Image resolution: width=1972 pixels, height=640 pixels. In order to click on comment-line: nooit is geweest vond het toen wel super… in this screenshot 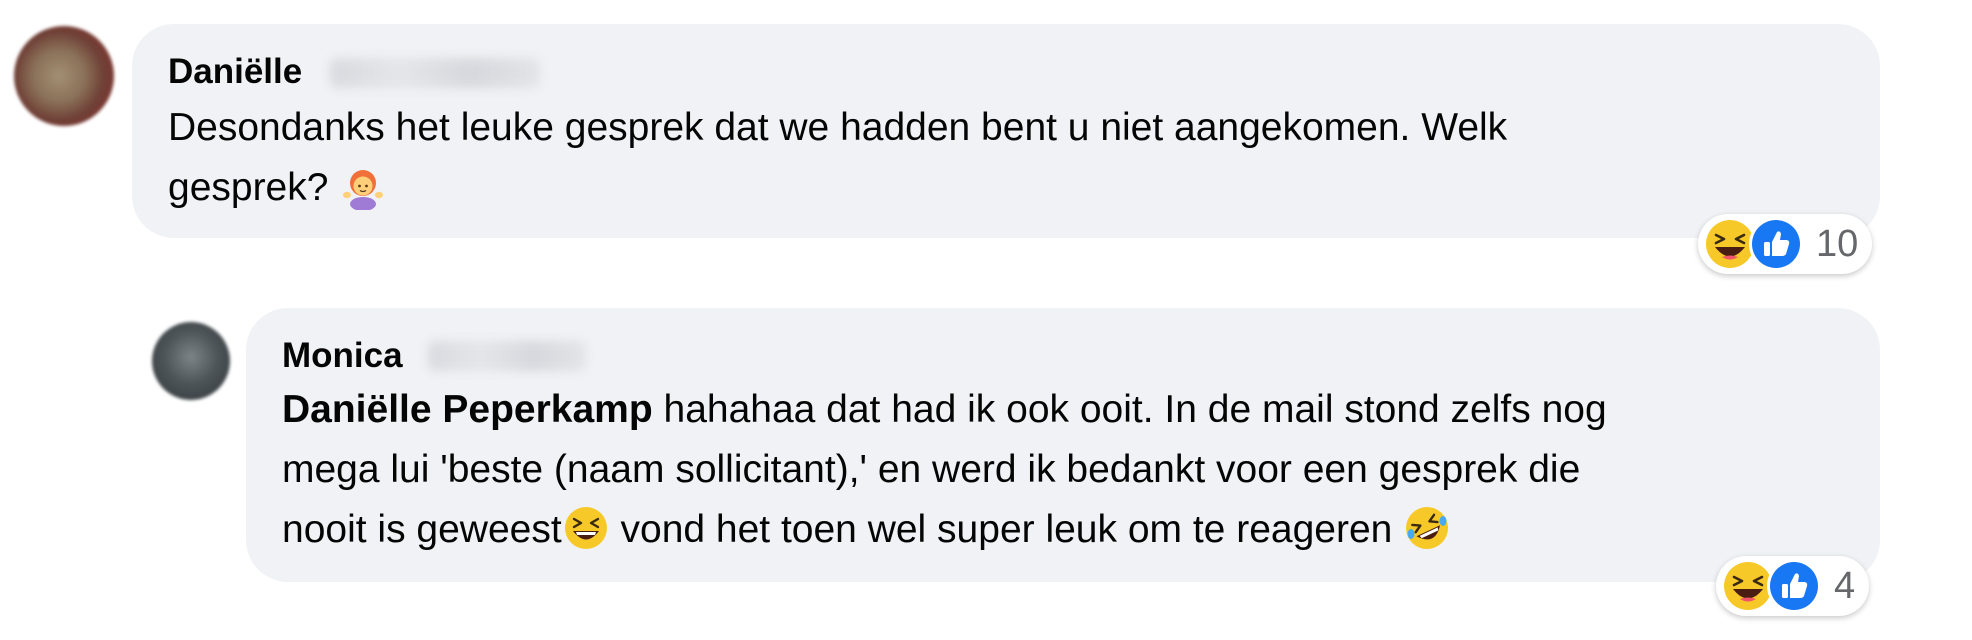, I will do `click(944, 530)`.